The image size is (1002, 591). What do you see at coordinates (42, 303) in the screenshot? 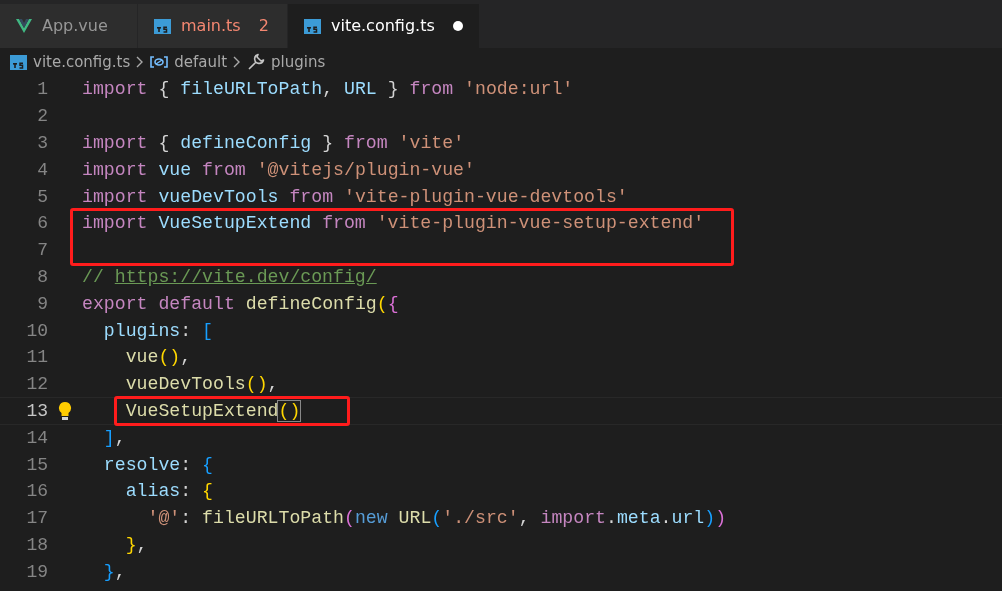
I see `line-number: 9` at bounding box center [42, 303].